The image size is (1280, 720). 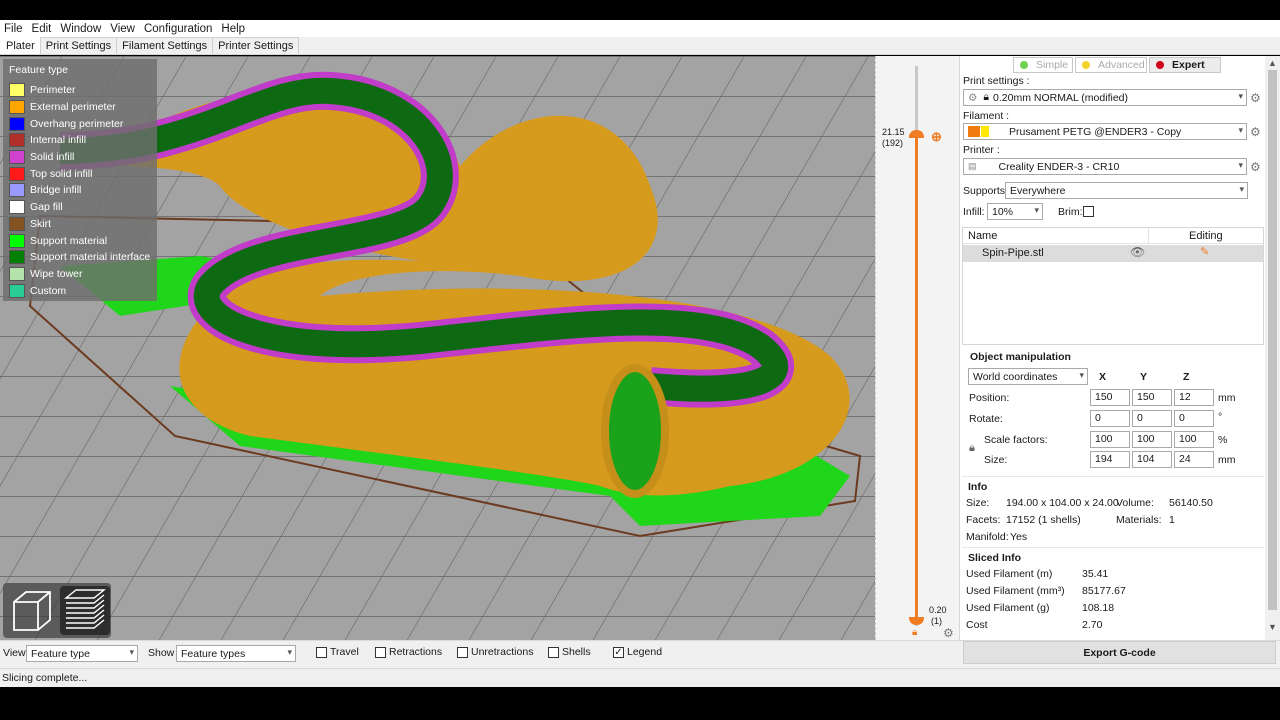 What do you see at coordinates (936, 621) in the screenshot?
I see `bottom-layer-number: (1)` at bounding box center [936, 621].